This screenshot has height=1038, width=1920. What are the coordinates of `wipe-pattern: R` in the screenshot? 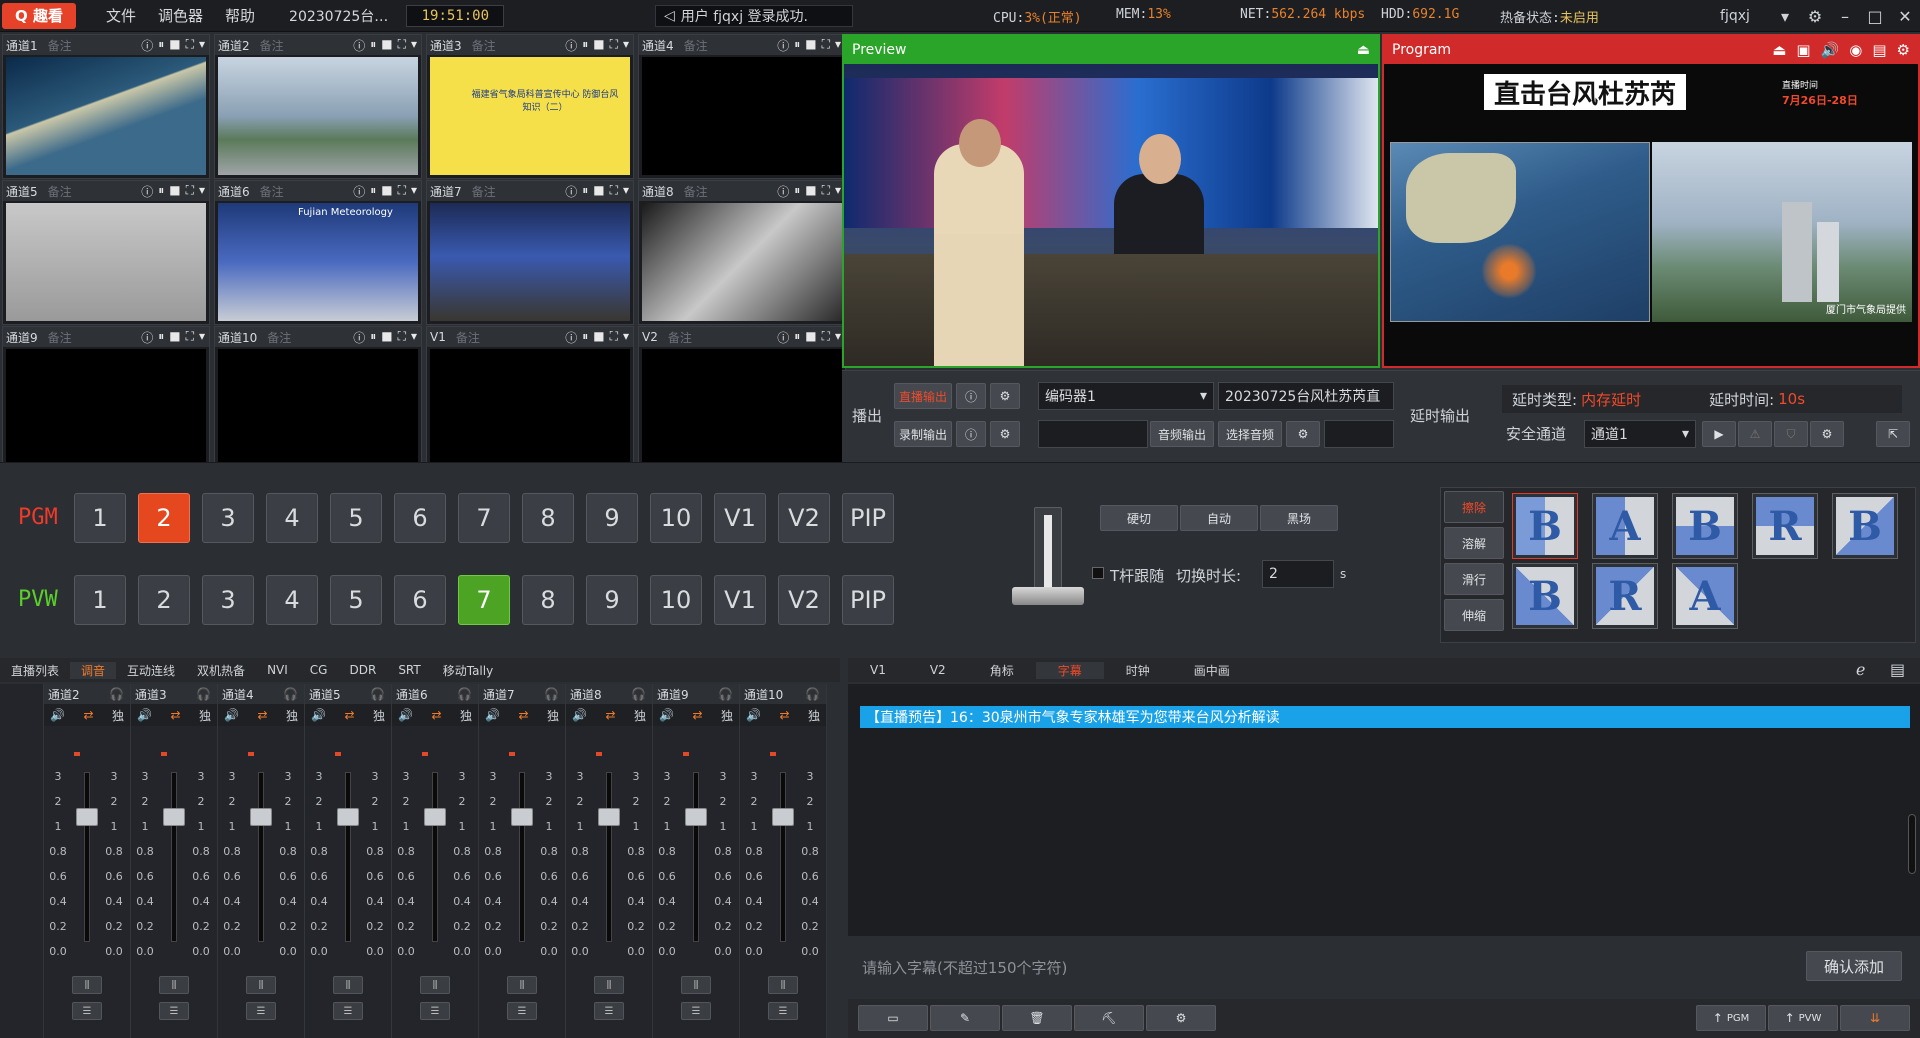 It's located at (1785, 526).